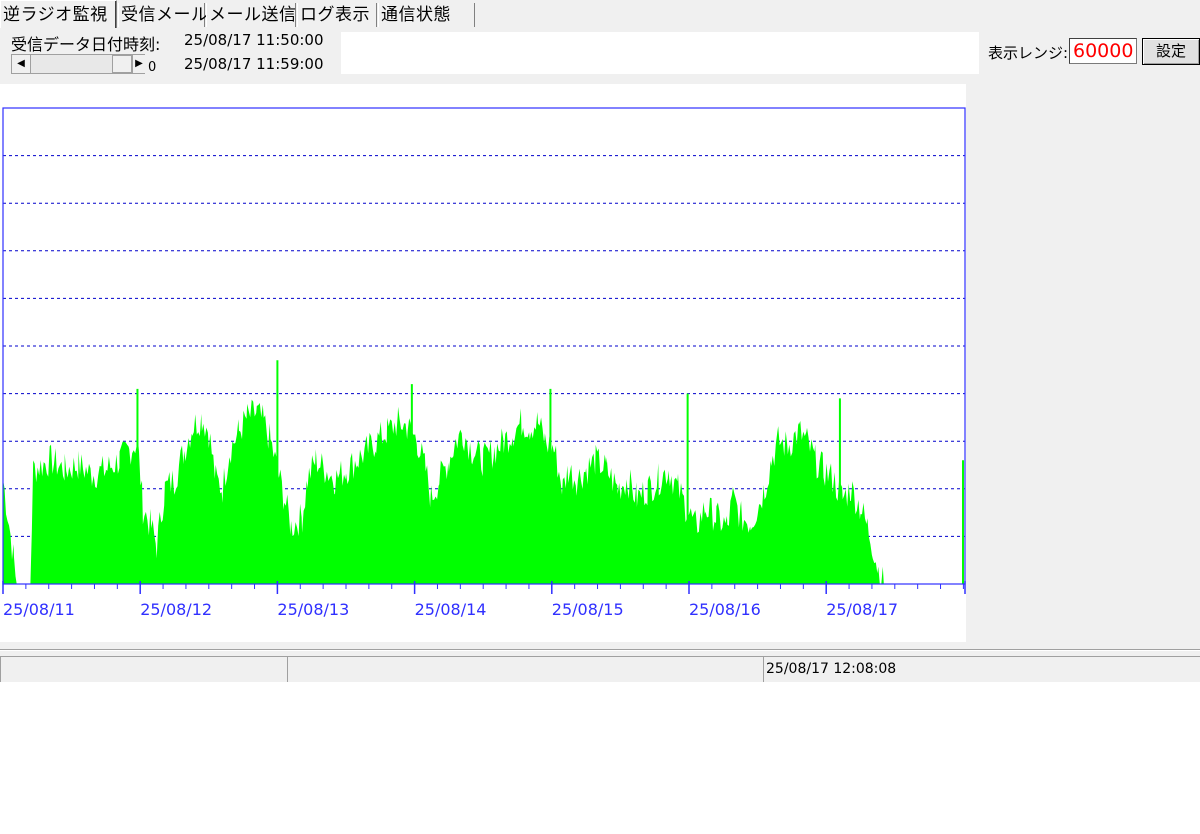 The width and height of the screenshot is (1200, 834). Describe the element at coordinates (138, 64) in the screenshot. I see `scroll-right-icon: ▶` at that location.